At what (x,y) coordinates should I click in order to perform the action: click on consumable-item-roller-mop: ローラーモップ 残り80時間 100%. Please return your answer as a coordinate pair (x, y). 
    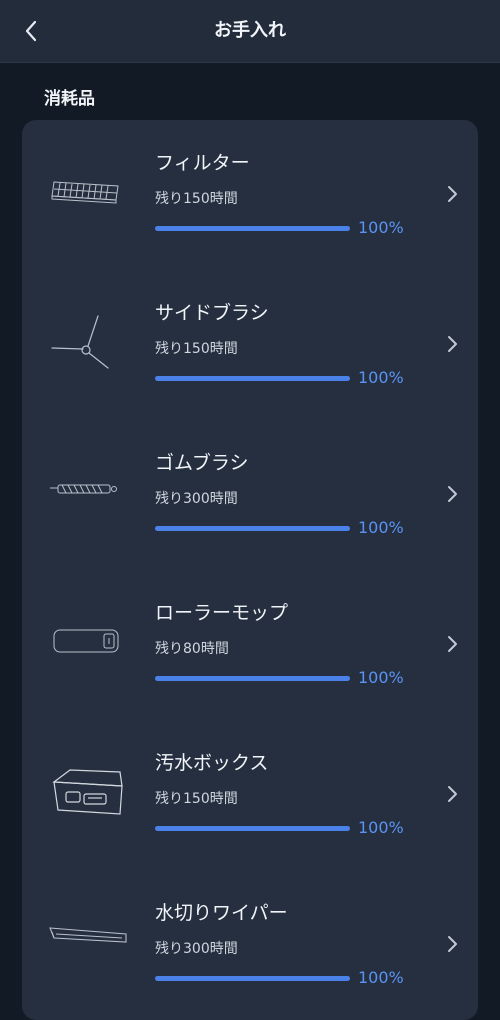
    Looking at the image, I should click on (250, 645).